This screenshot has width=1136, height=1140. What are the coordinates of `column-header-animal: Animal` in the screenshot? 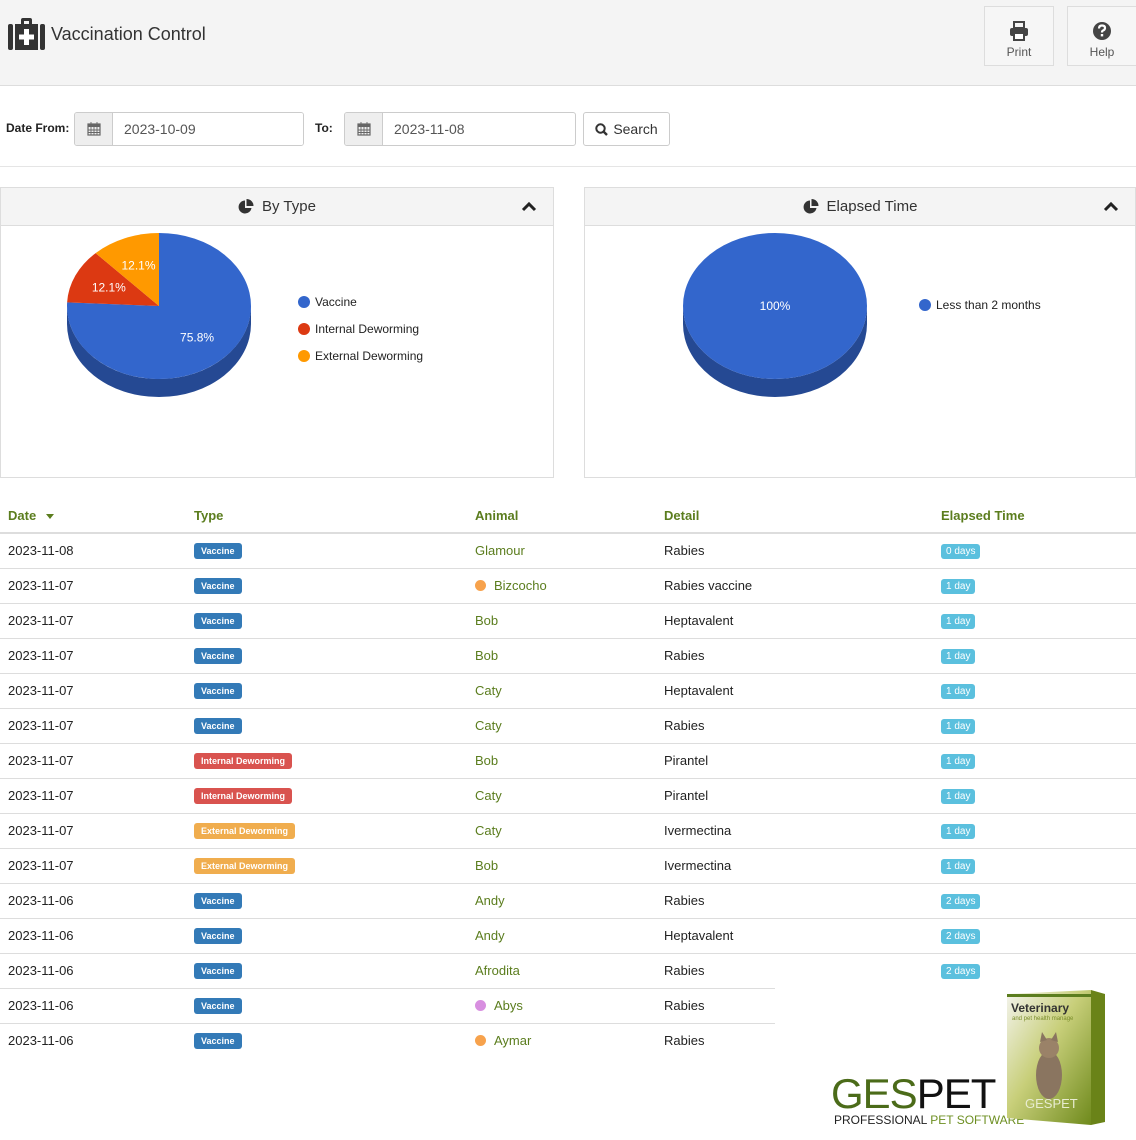 It's located at (561, 516).